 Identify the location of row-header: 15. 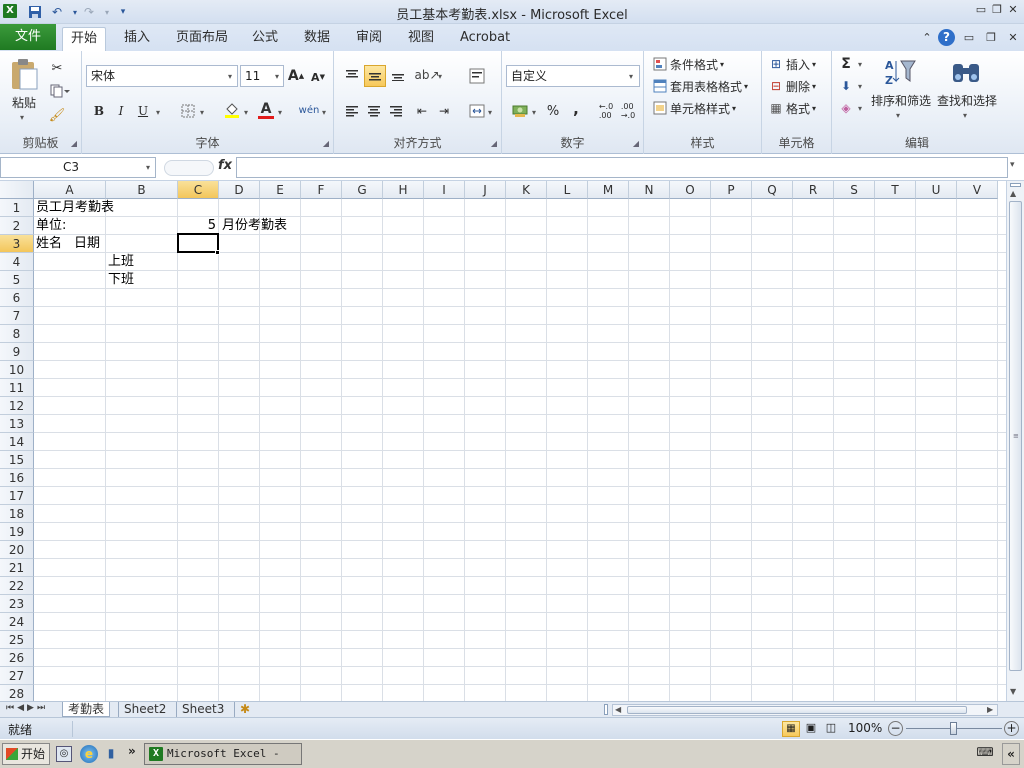
(17, 460).